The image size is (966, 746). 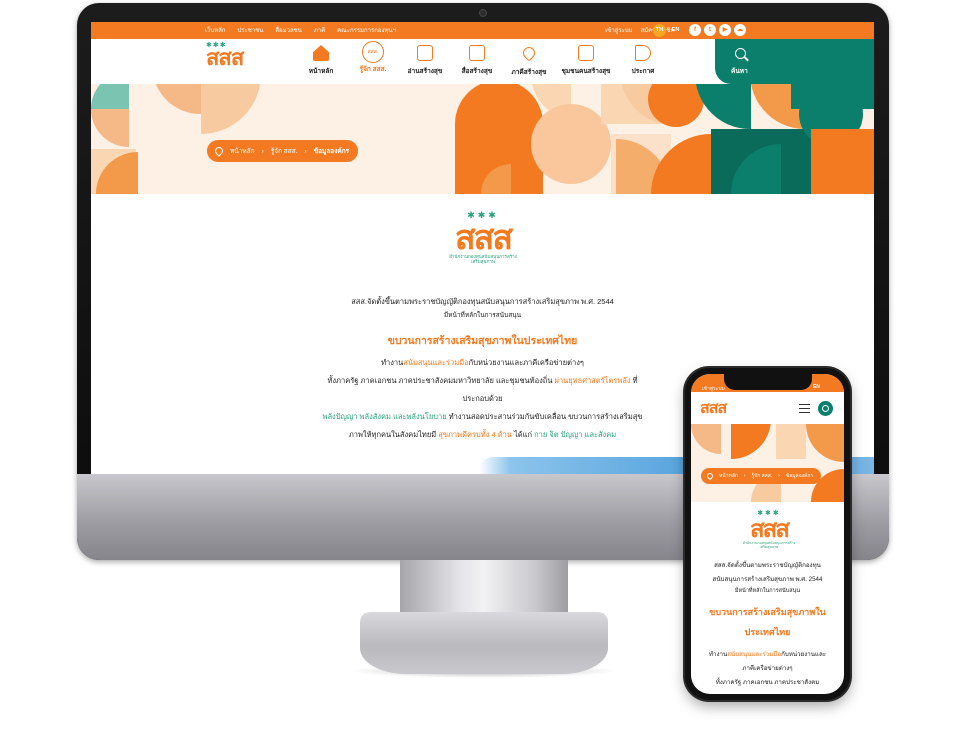 I want to click on mobile-breadcrumb: หน้าหลัก › รู้จัก สสส. › ข้อมูลองค์กร, so click(x=761, y=476).